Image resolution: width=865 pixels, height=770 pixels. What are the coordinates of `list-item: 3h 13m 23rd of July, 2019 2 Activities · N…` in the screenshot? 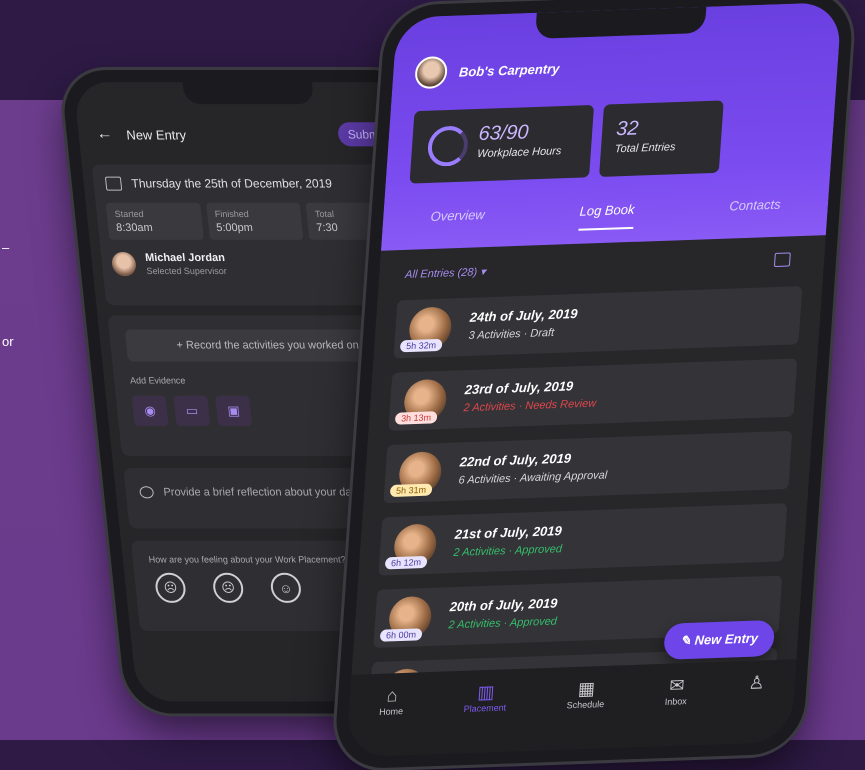 It's located at (593, 394).